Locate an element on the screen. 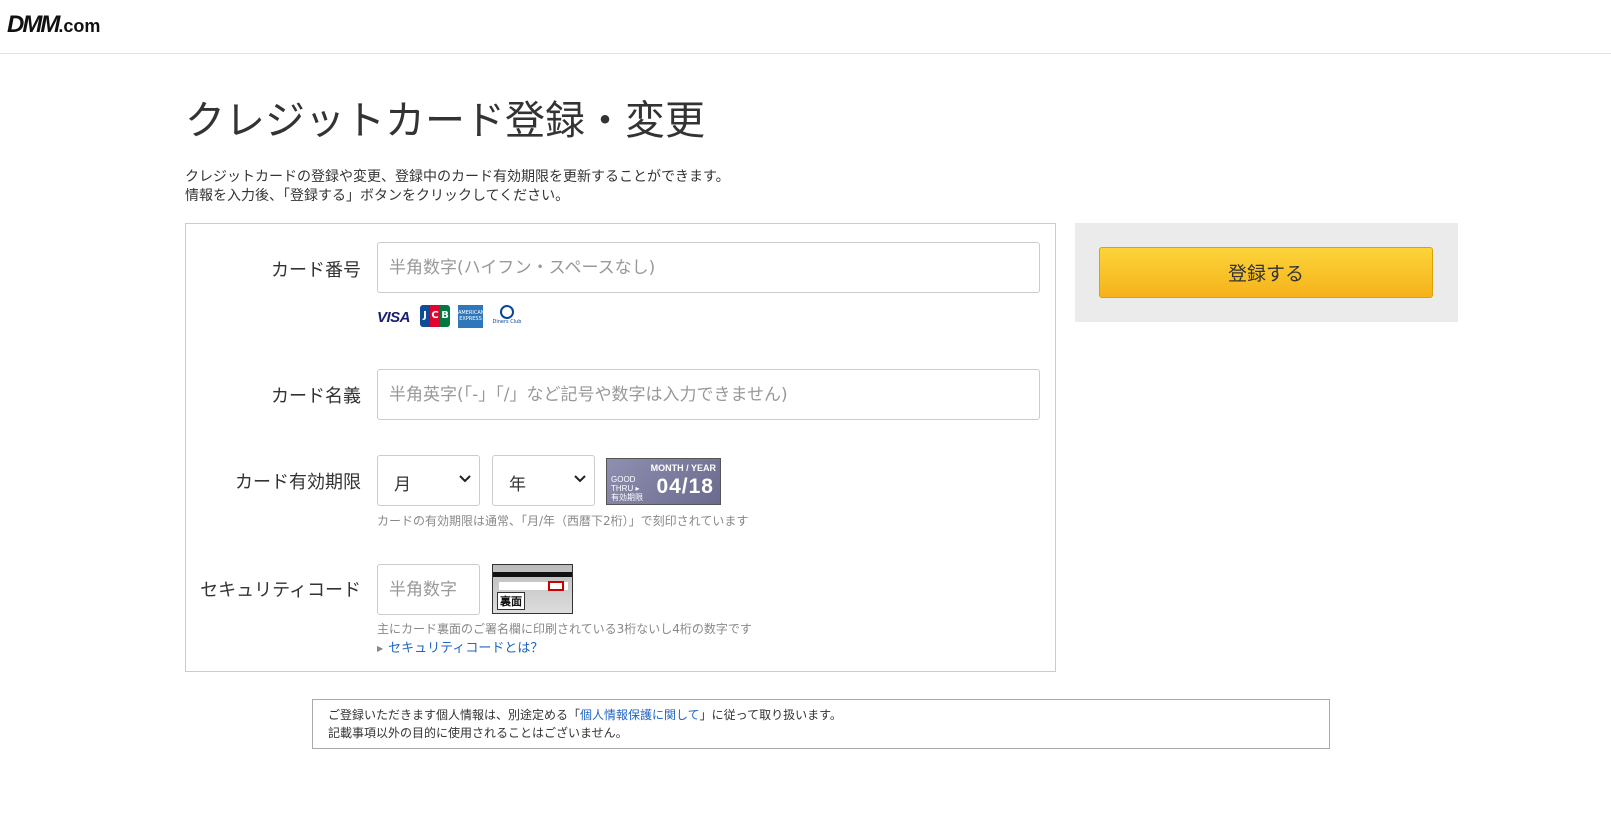  card-back-image: 裏面 is located at coordinates (532, 589).